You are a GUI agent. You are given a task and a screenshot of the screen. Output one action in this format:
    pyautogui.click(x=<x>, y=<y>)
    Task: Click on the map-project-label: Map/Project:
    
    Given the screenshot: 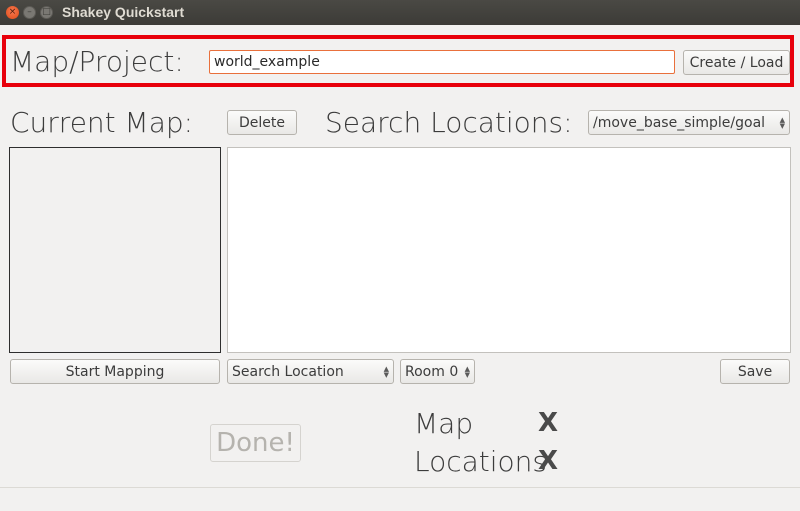 What is the action you would take?
    pyautogui.click(x=97, y=61)
    